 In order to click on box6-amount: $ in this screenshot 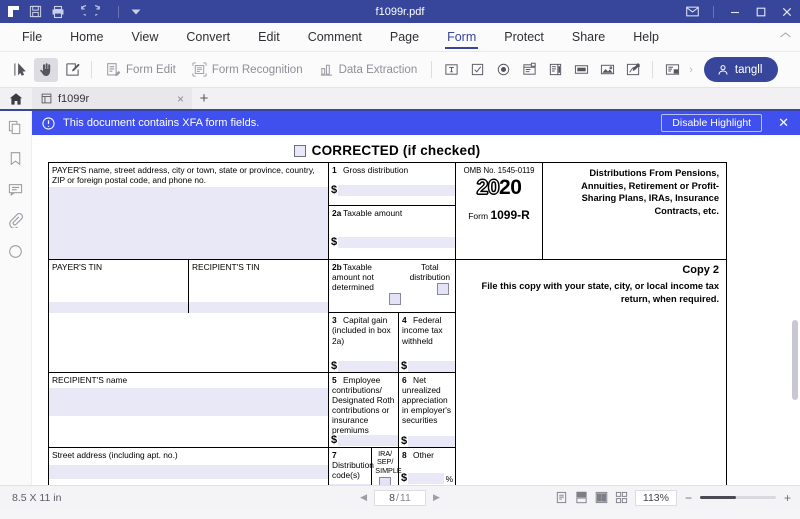, I will do `click(427, 442)`.